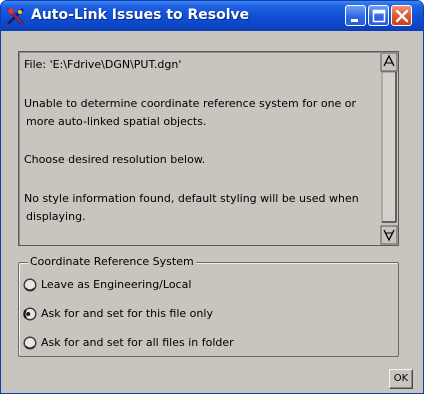 The height and width of the screenshot is (396, 424). What do you see at coordinates (140, 15) in the screenshot?
I see `window-title: Auto-Link Issues to Resolve` at bounding box center [140, 15].